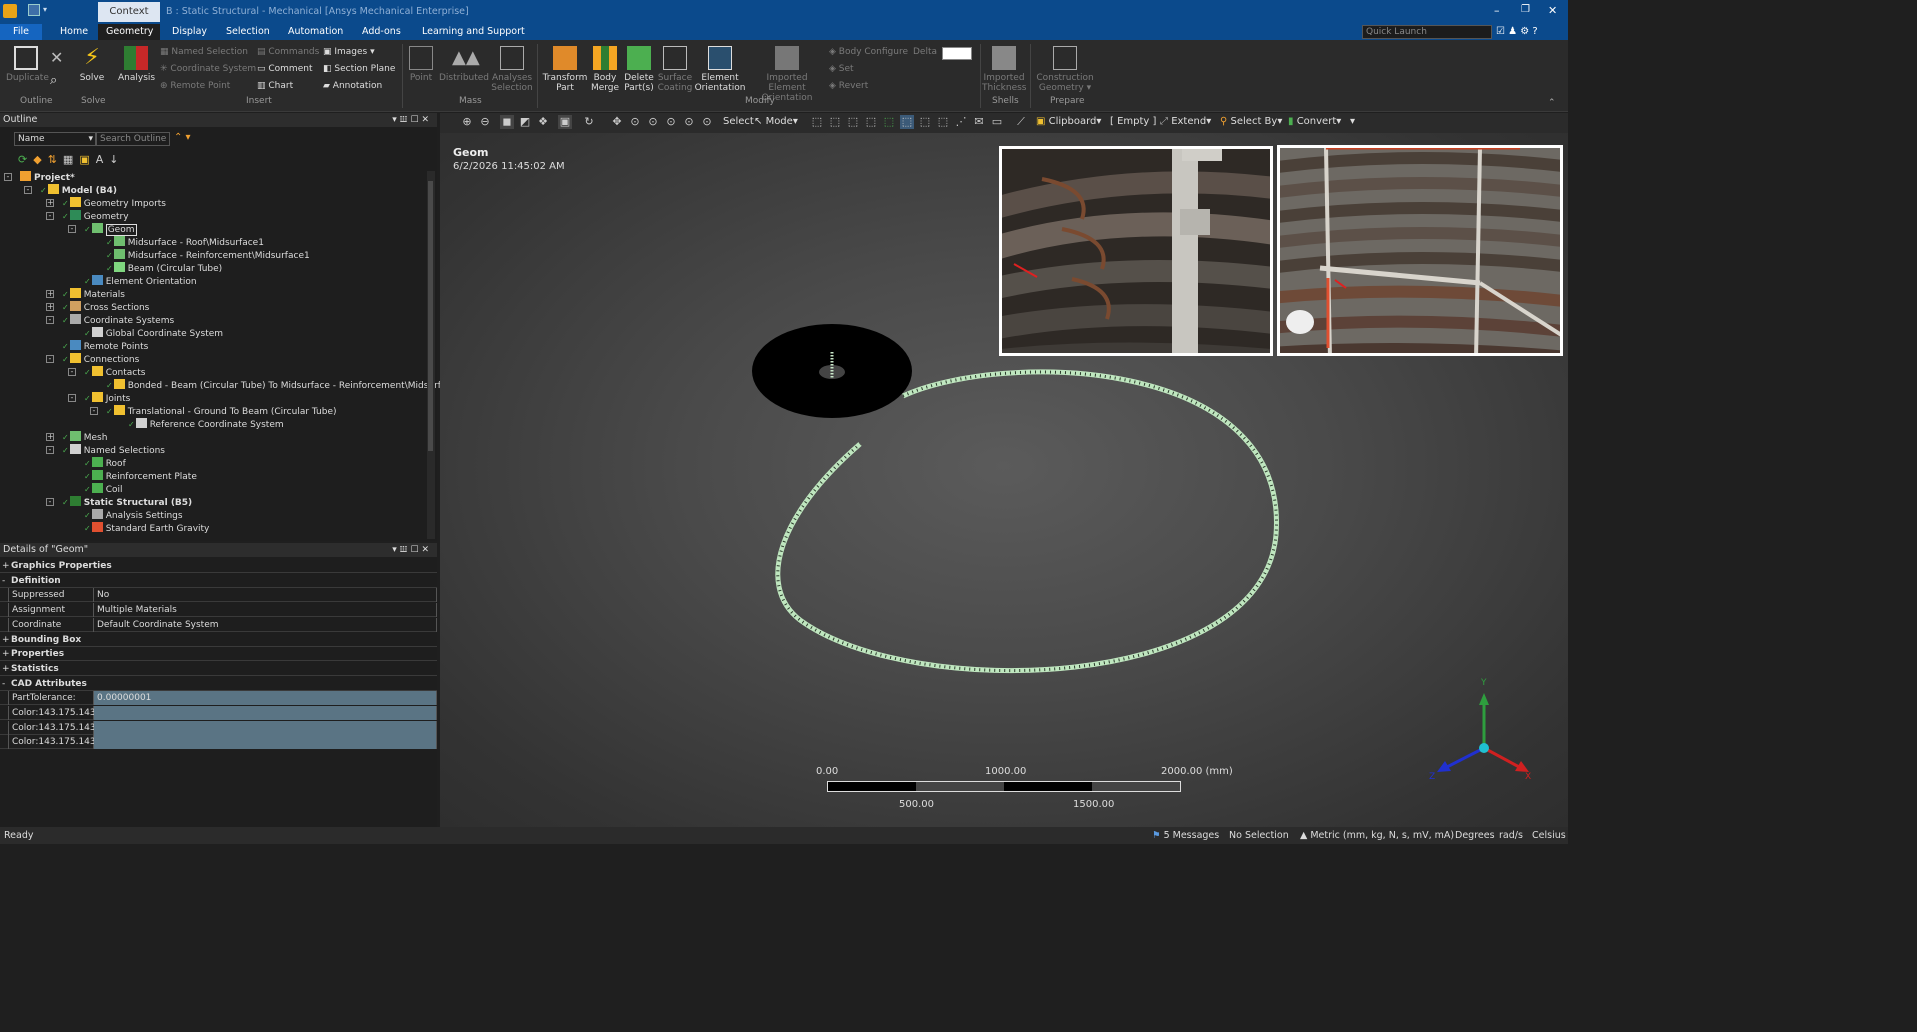 Image resolution: width=1917 pixels, height=1032 pixels. I want to click on pan-icon: ✥, so click(617, 122).